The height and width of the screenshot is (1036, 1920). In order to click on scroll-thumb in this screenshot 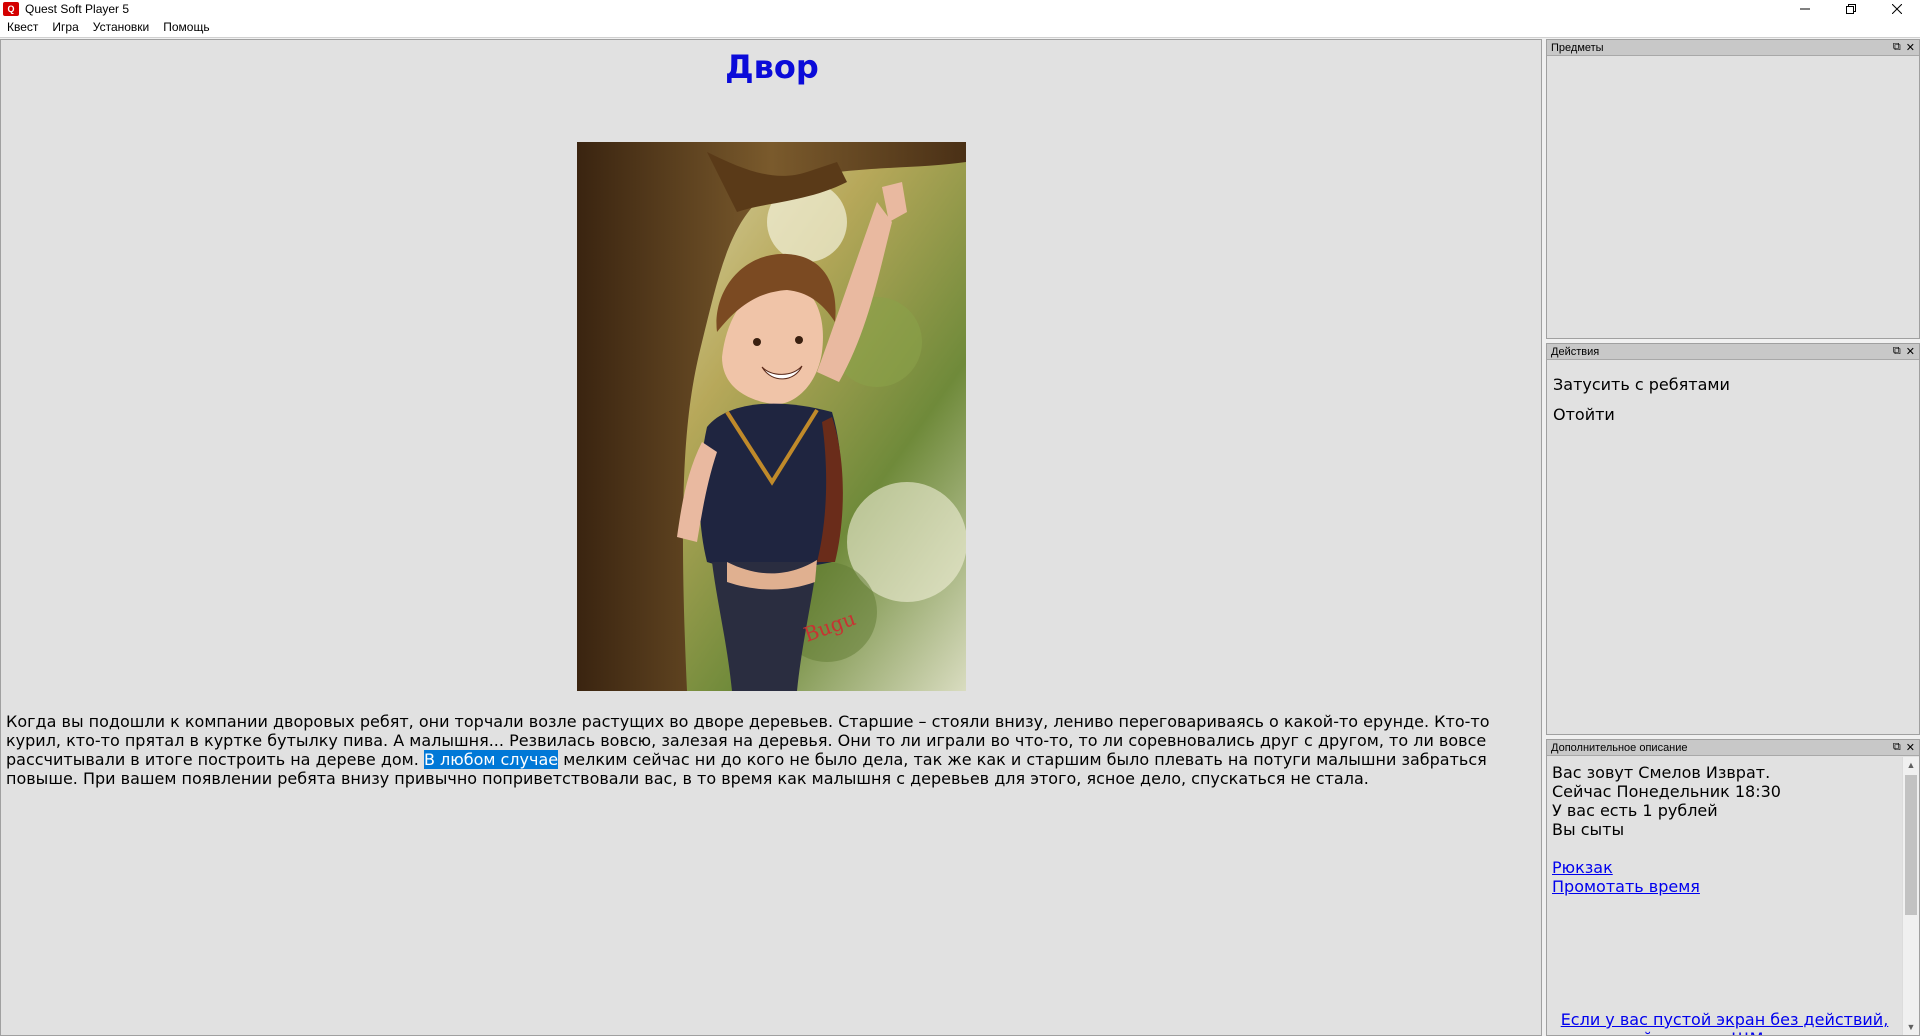, I will do `click(1911, 845)`.